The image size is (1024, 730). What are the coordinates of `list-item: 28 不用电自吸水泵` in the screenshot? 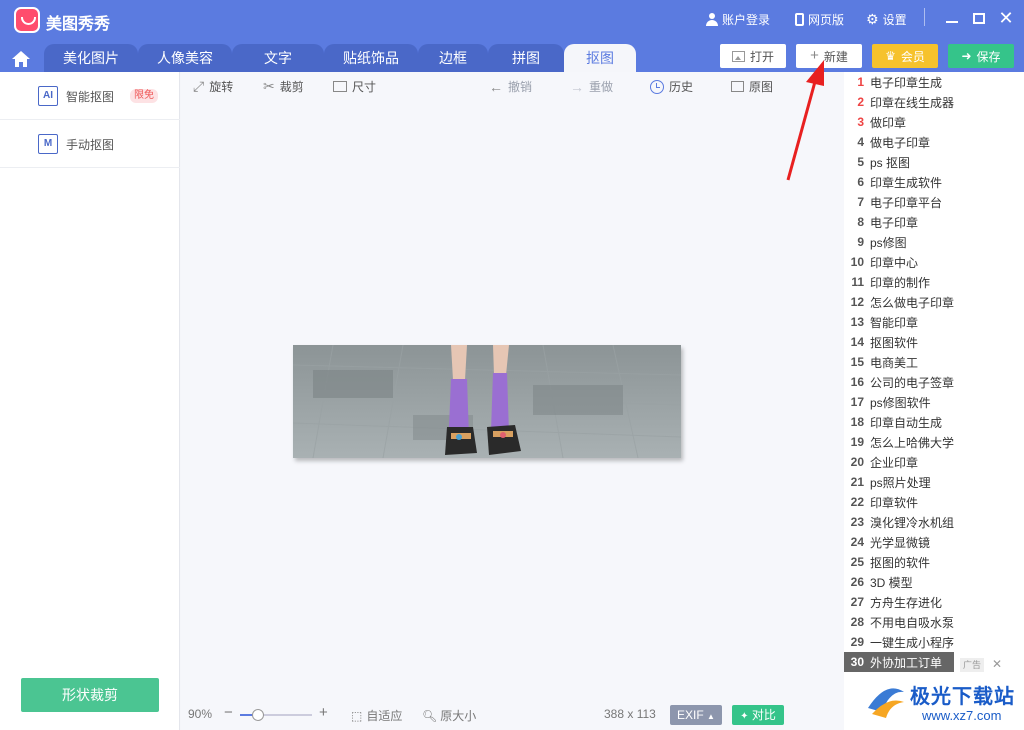 It's located at (899, 622).